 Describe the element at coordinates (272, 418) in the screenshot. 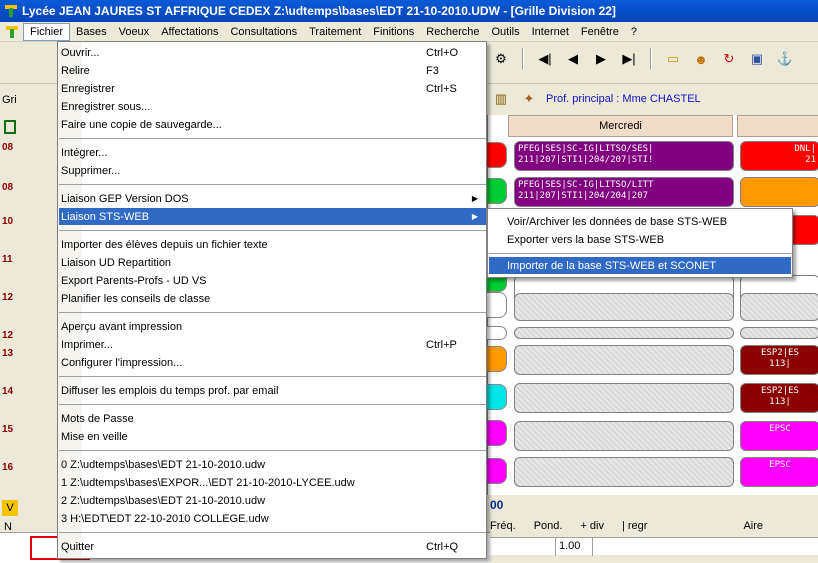

I see `menu-item-mots-de-passe: Mots de Passe` at that location.